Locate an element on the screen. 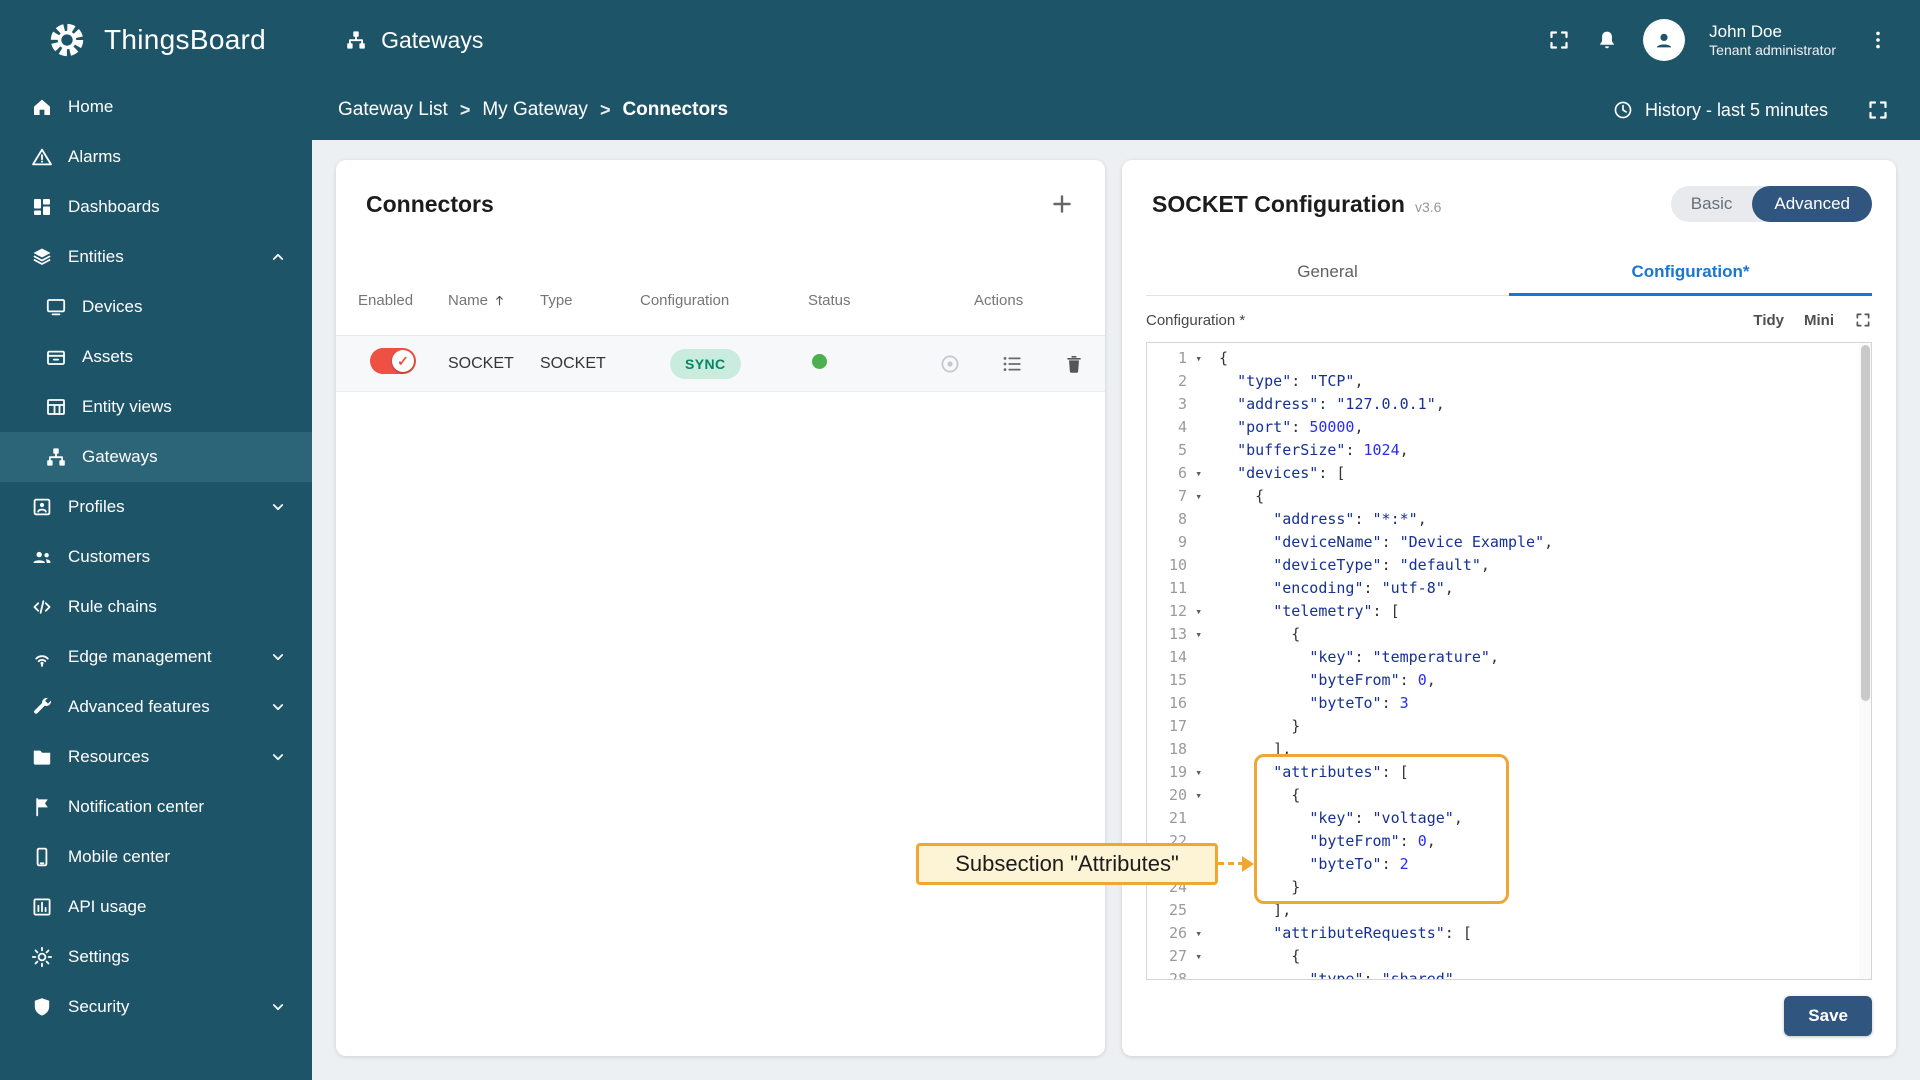 The height and width of the screenshot is (1080, 1920). sidebar-item-gateways: Gateways is located at coordinates (156, 457).